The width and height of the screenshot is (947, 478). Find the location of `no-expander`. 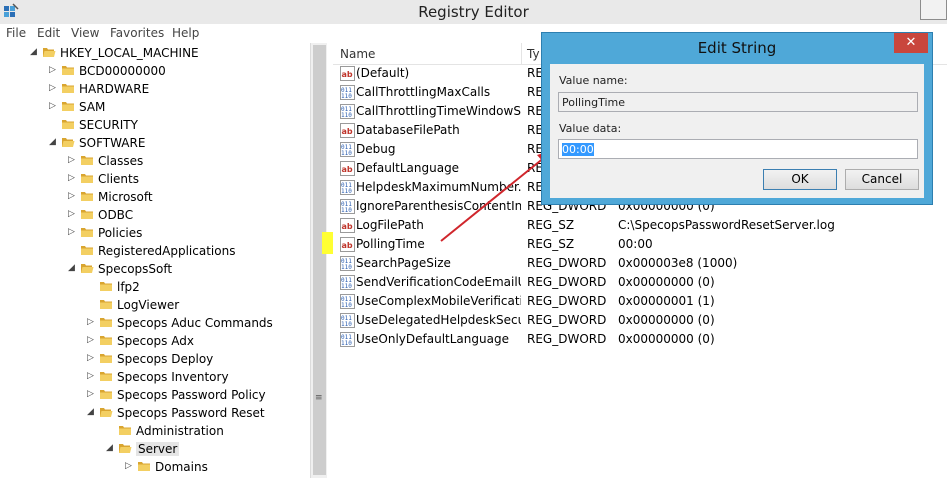

no-expander is located at coordinates (54, 124).